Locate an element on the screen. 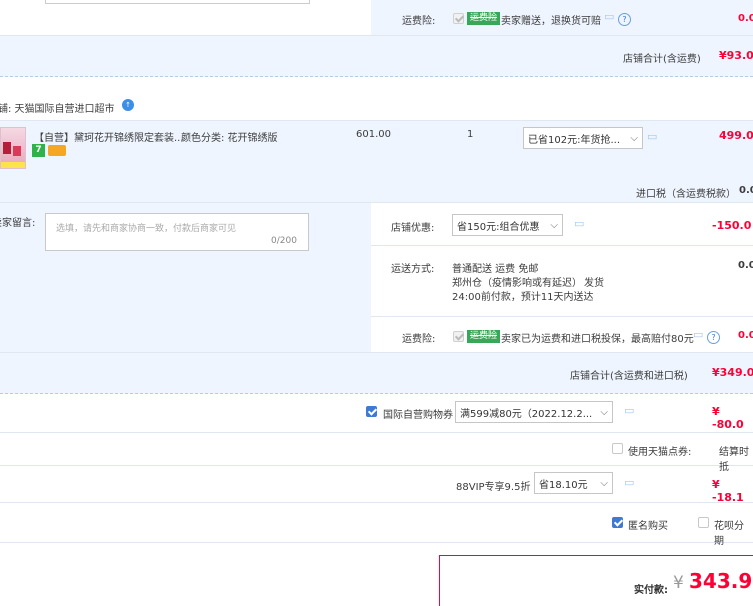 This screenshot has height=606, width=753. store1-section: 运费险: 运费险 卖家赠送，退换货可赔 ▭ ? 0.0 is located at coordinates (376, 18).